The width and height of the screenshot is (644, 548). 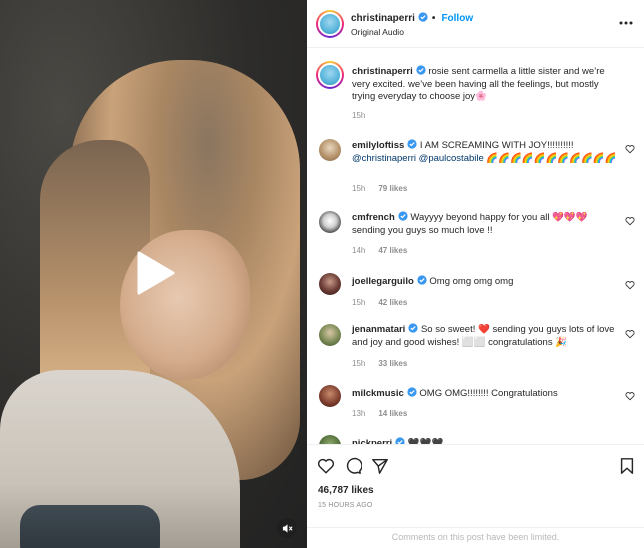 I want to click on mute-button, so click(x=287, y=528).